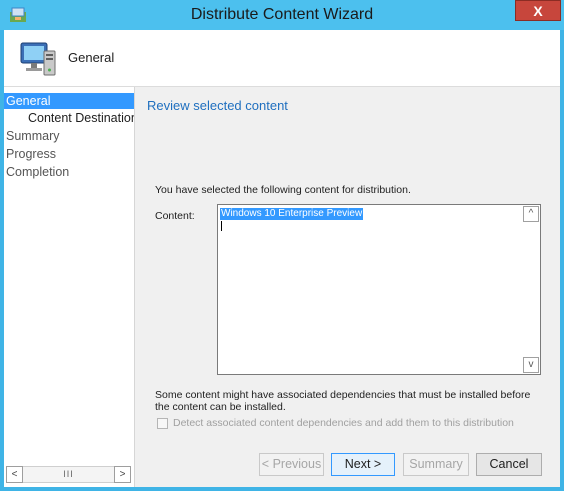  Describe the element at coordinates (363, 464) in the screenshot. I see `next-button: Next >` at that location.